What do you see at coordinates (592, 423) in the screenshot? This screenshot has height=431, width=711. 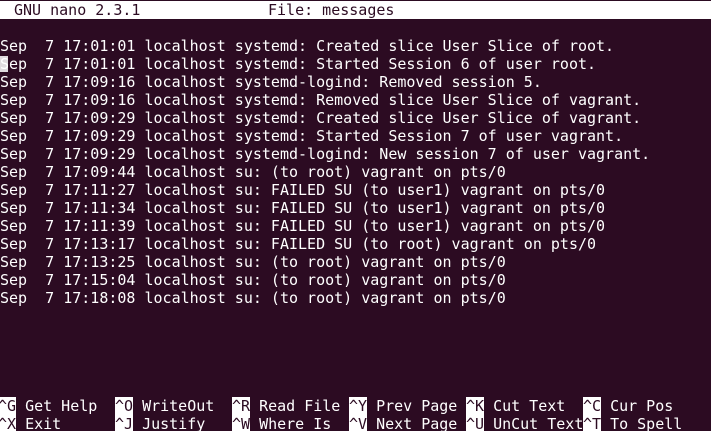 I see `shortcut-key: ^T` at bounding box center [592, 423].